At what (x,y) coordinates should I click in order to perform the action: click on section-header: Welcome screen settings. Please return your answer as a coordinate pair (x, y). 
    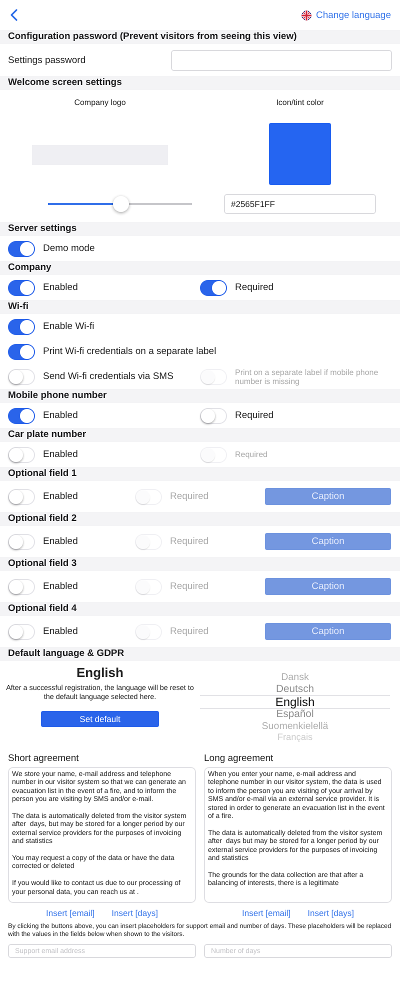
    Looking at the image, I should click on (200, 83).